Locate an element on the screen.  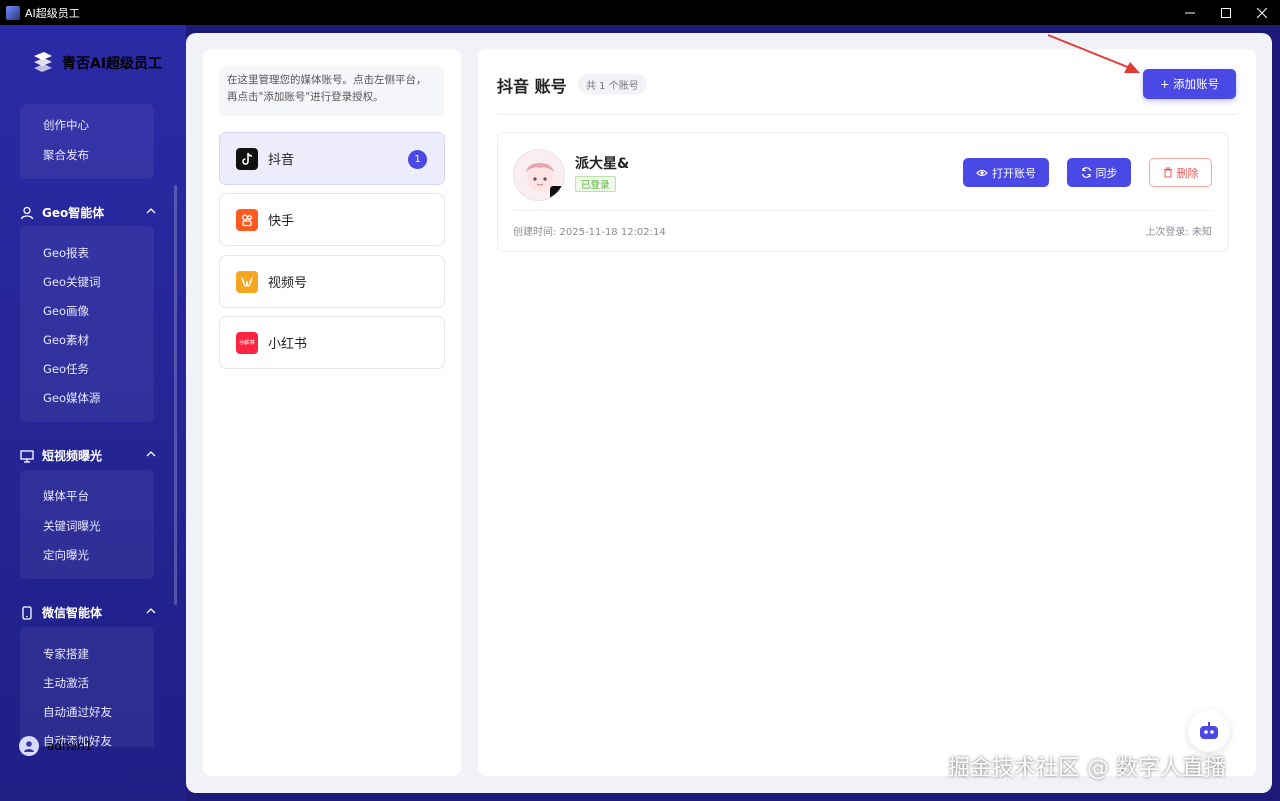
add-account-button: + 添加账号 is located at coordinates (1189, 84).